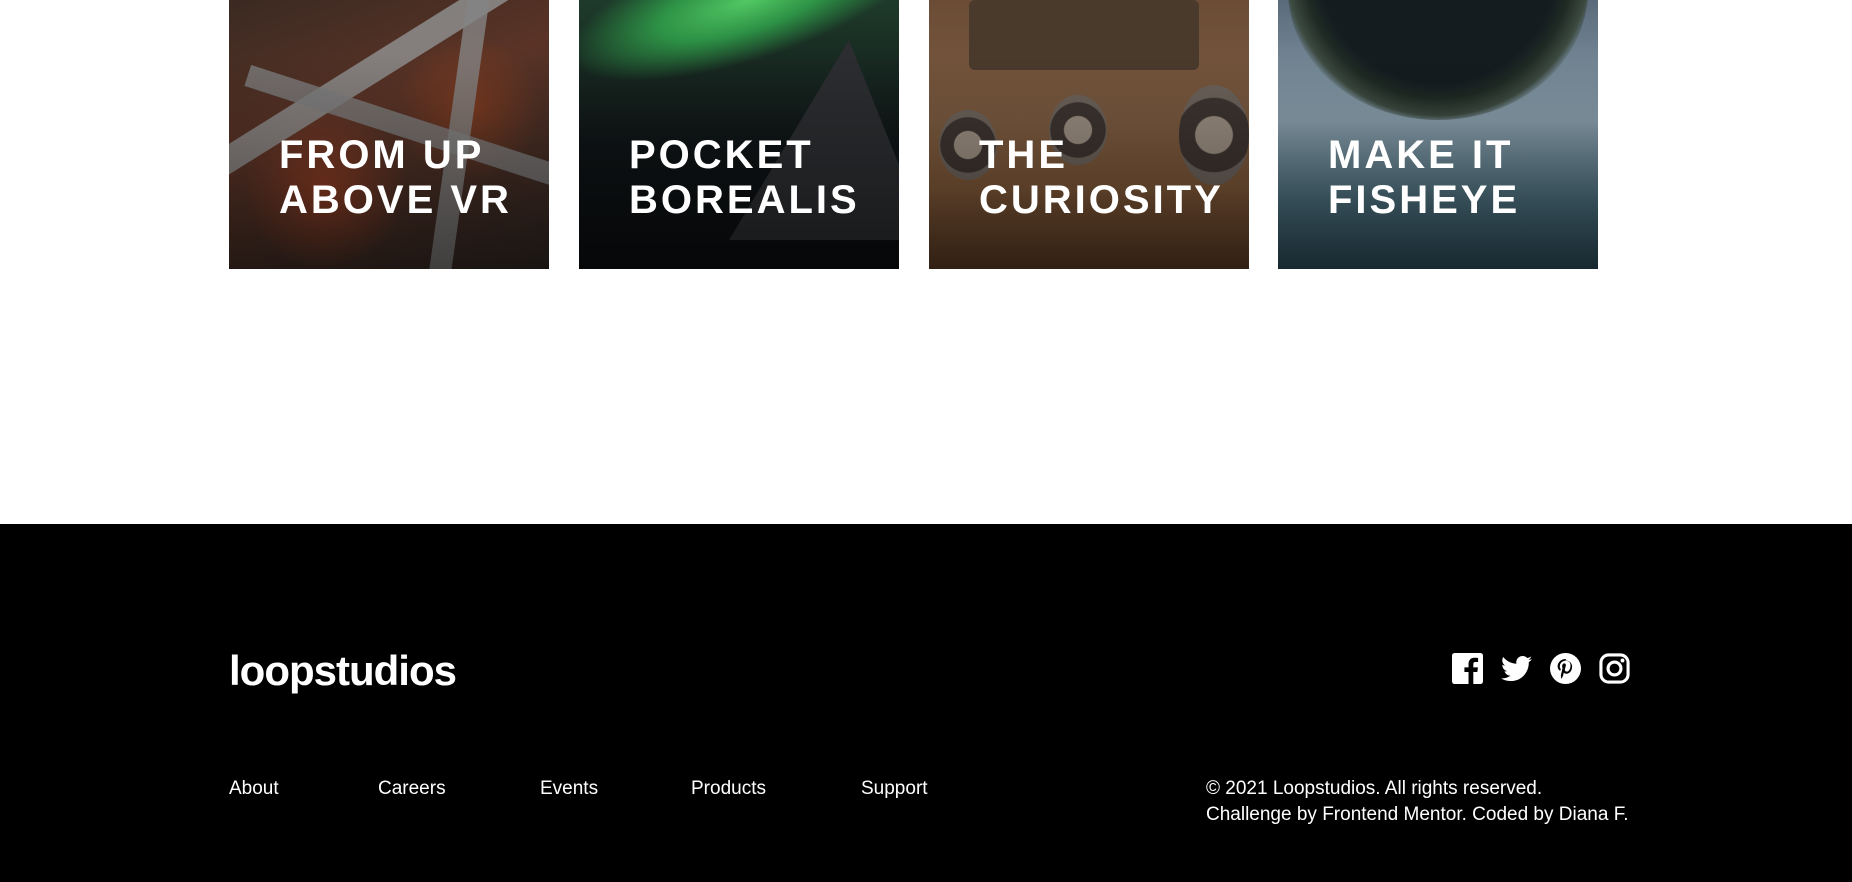 The image size is (1852, 882). I want to click on creation-title: FROM UP ABOVE VR, so click(395, 177).